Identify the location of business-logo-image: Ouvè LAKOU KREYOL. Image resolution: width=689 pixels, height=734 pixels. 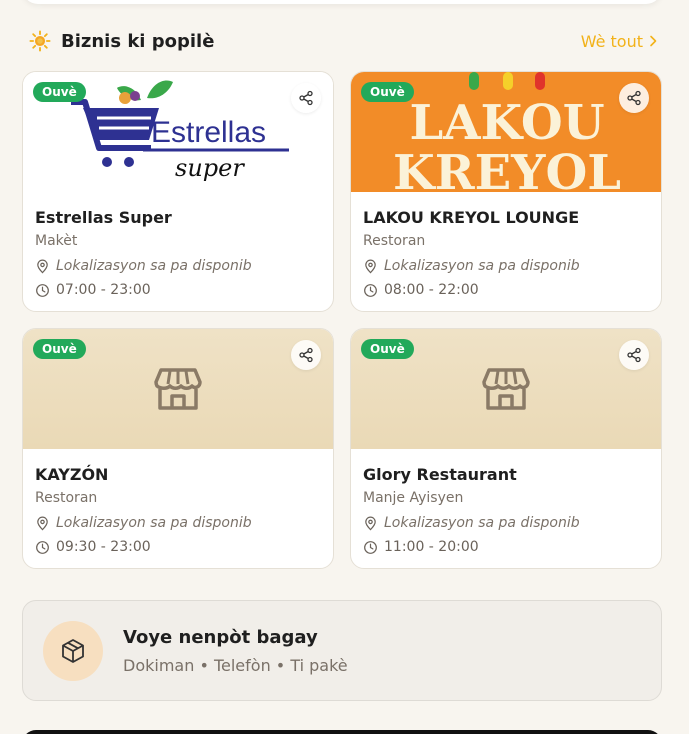
(506, 132).